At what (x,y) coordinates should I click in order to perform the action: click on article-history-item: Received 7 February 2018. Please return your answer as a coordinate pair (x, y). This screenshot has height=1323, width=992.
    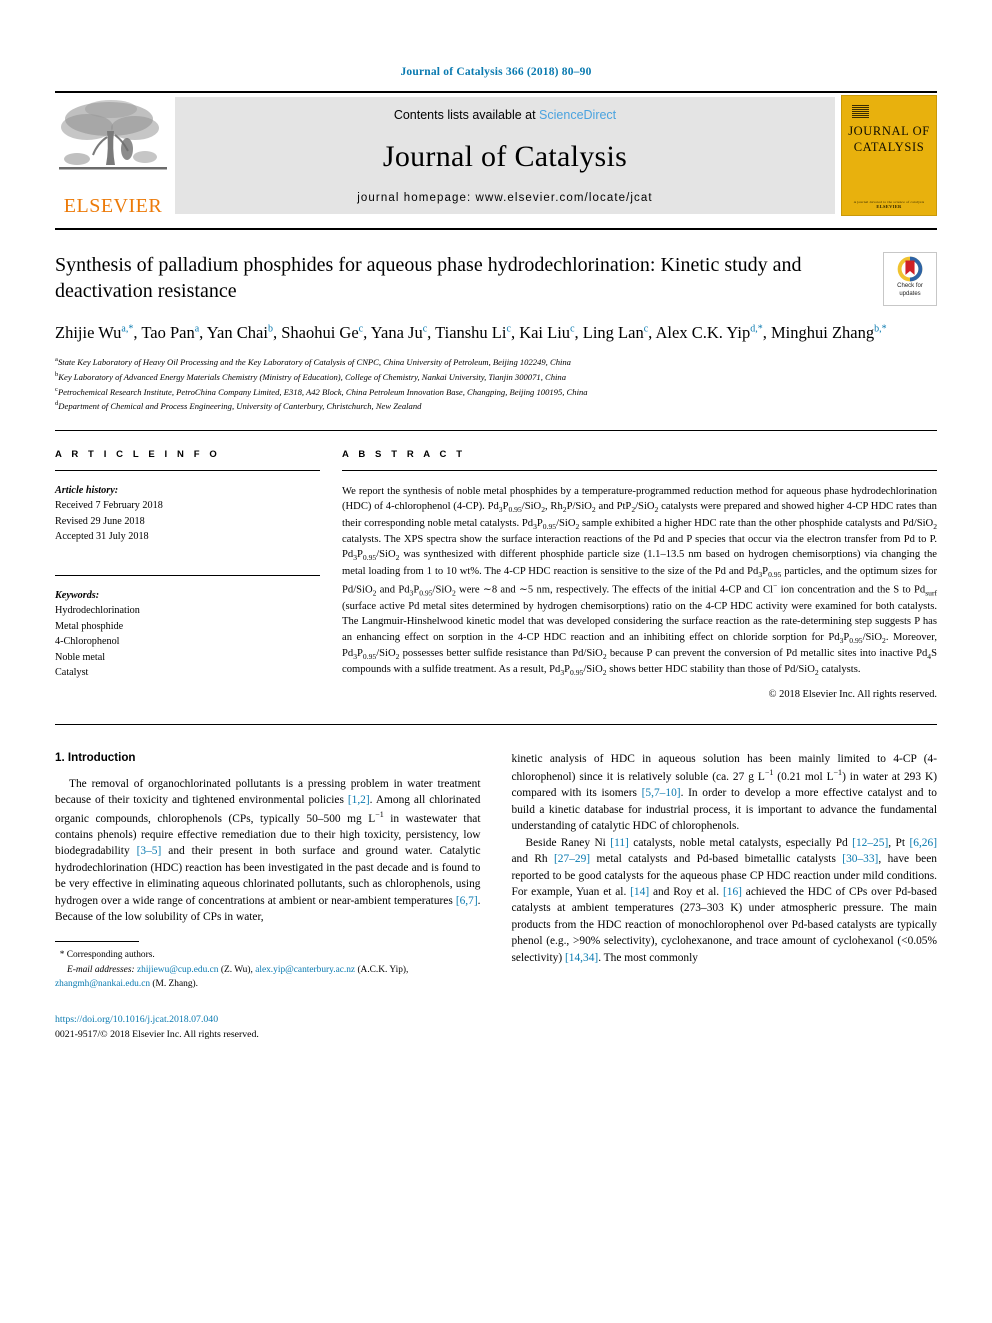
    Looking at the image, I should click on (109, 506).